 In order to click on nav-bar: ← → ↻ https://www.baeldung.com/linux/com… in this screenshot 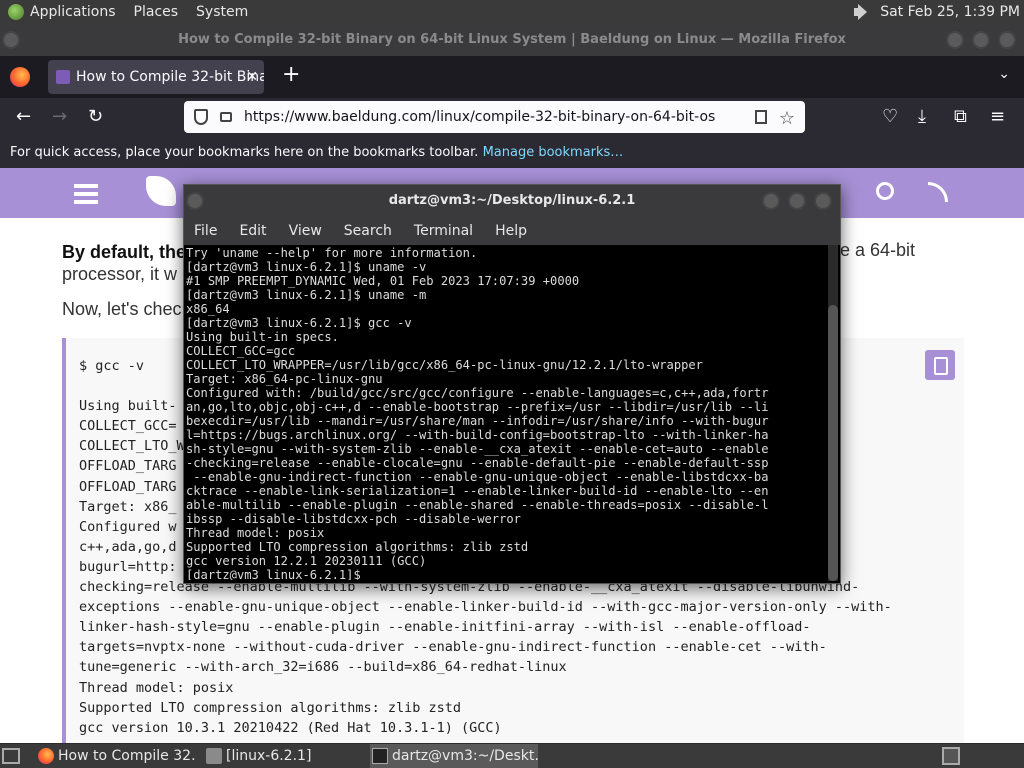, I will do `click(512, 118)`.